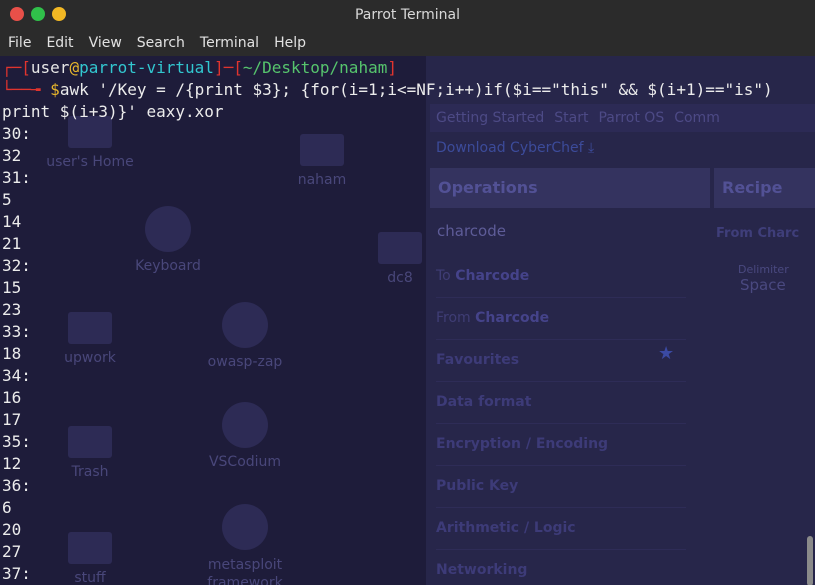  Describe the element at coordinates (16, 485) in the screenshot. I see `output-line: 36:` at that location.